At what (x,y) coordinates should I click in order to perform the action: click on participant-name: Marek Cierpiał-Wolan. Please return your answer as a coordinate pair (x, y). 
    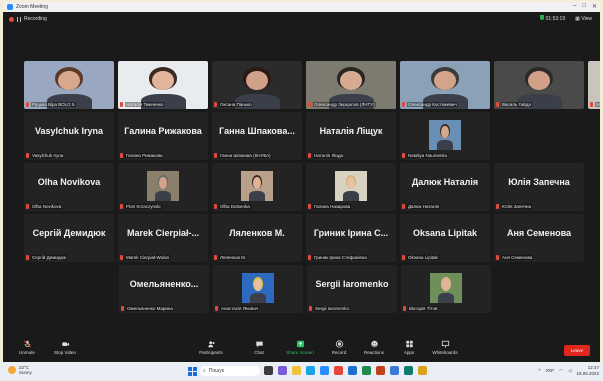
    Looking at the image, I should click on (148, 257).